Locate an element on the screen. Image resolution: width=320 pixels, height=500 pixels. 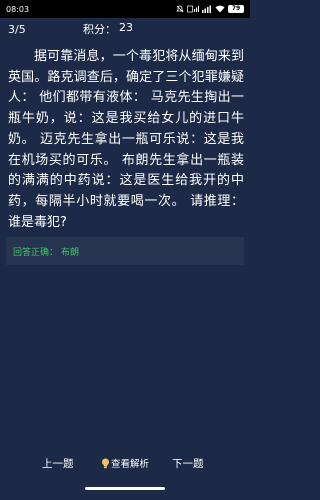
lightbulb-icon is located at coordinates (105, 463).